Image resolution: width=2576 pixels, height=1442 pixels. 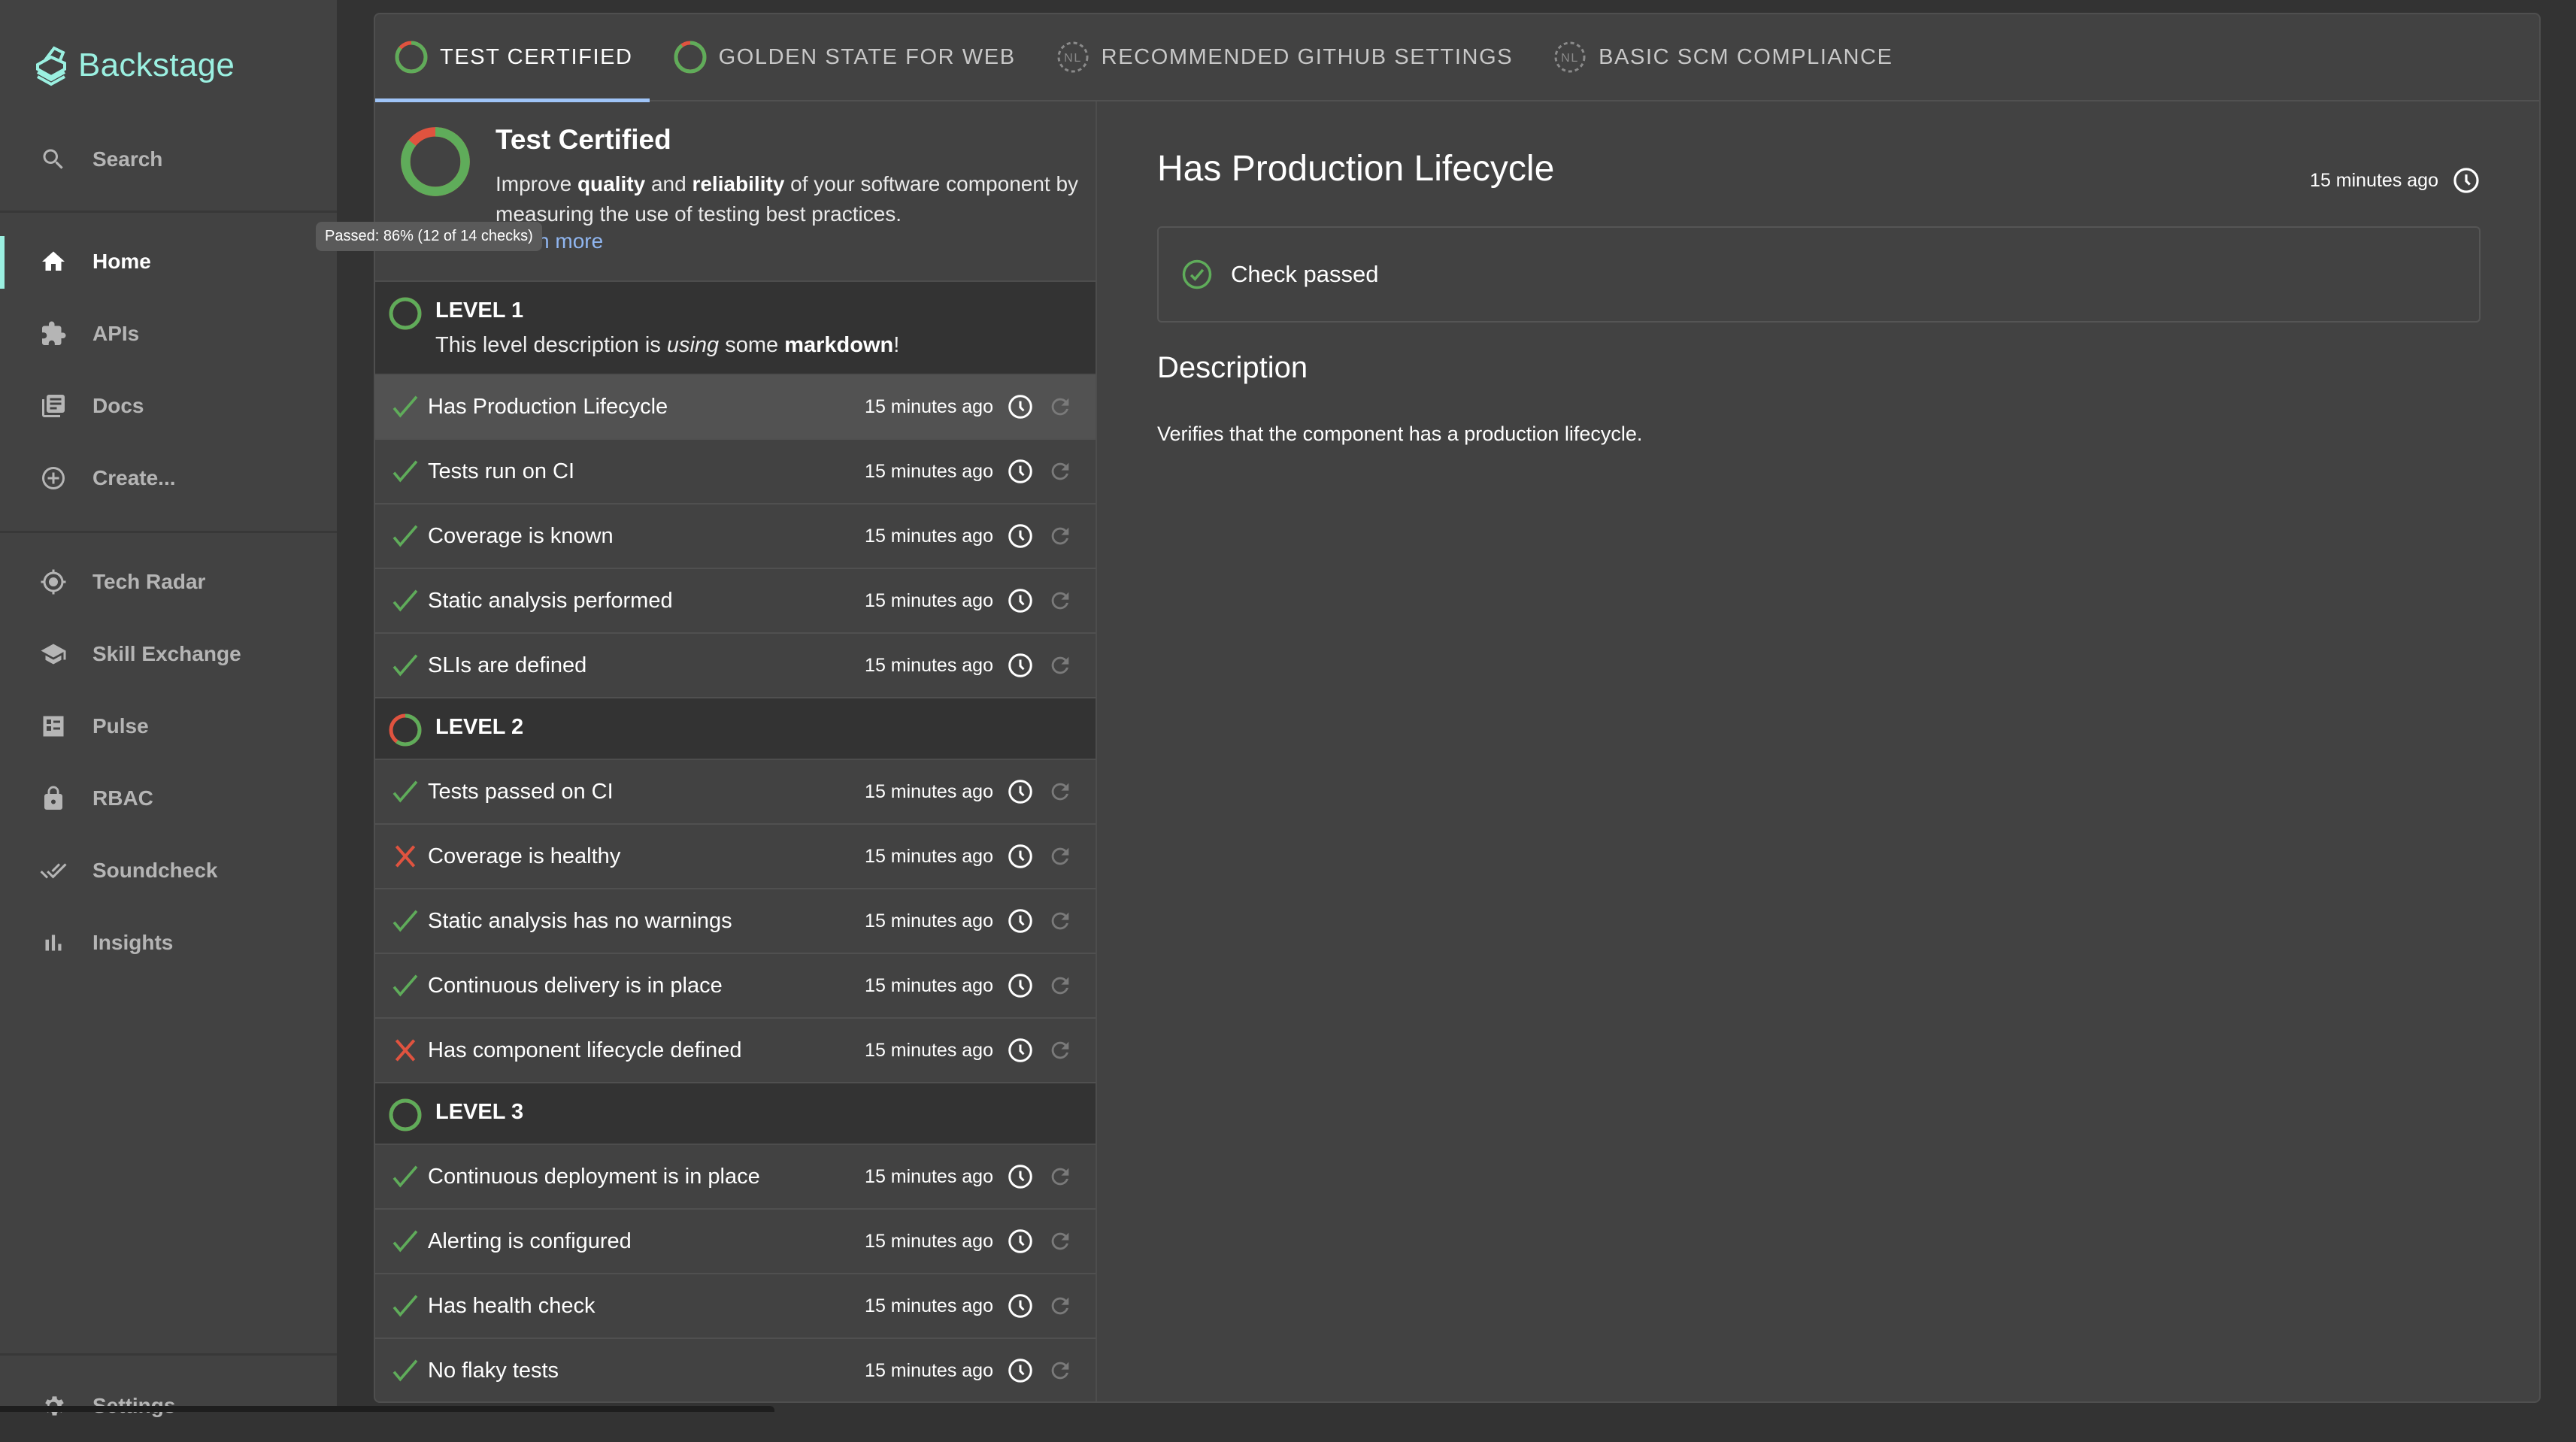 I want to click on sidebar-search: Search, so click(x=168, y=159).